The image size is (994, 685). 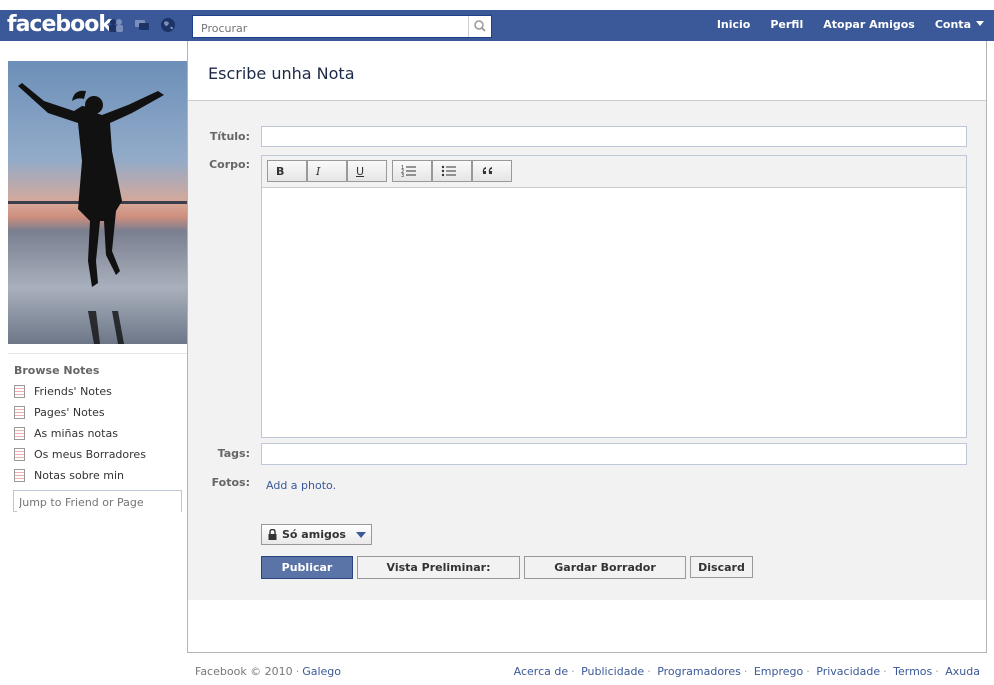 I want to click on search-button, so click(x=479, y=26).